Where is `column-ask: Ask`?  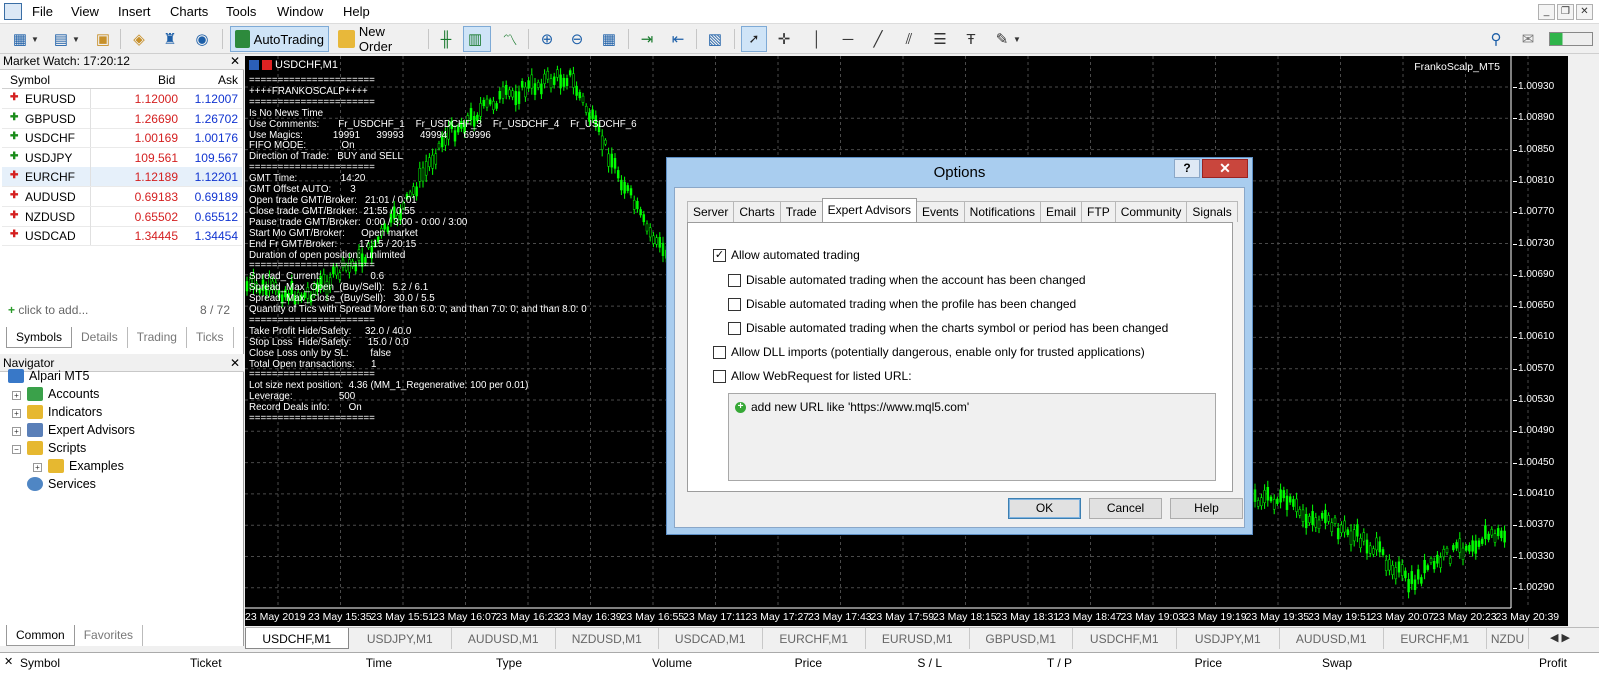 column-ask: Ask is located at coordinates (228, 80).